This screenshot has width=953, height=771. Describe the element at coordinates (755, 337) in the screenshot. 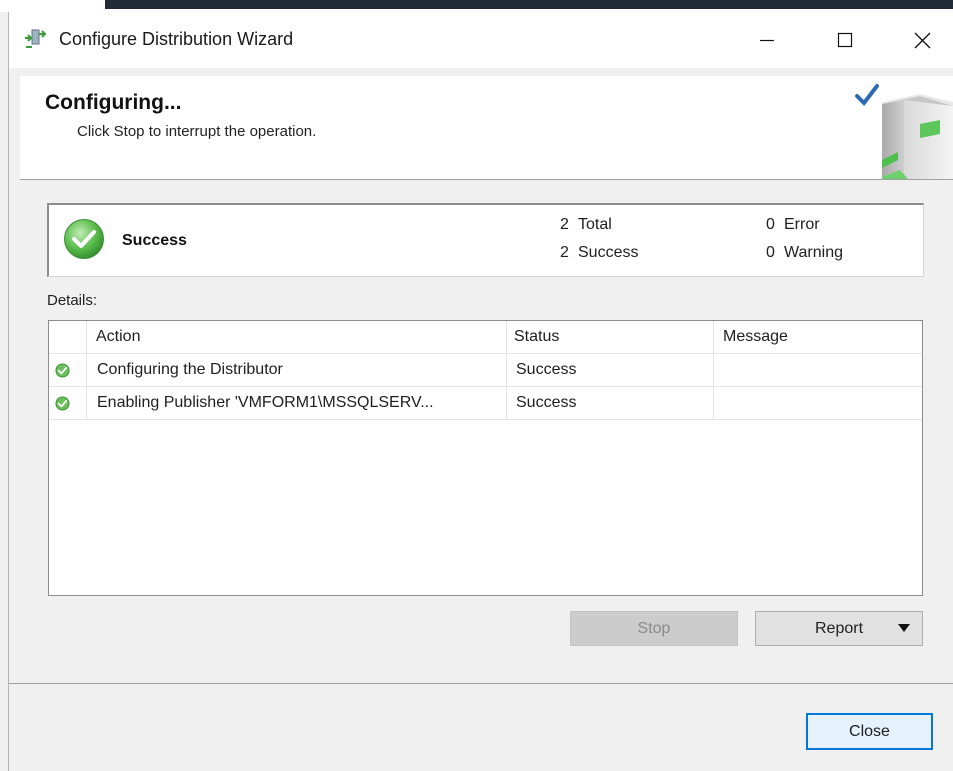

I see `column-header-message: Message` at that location.